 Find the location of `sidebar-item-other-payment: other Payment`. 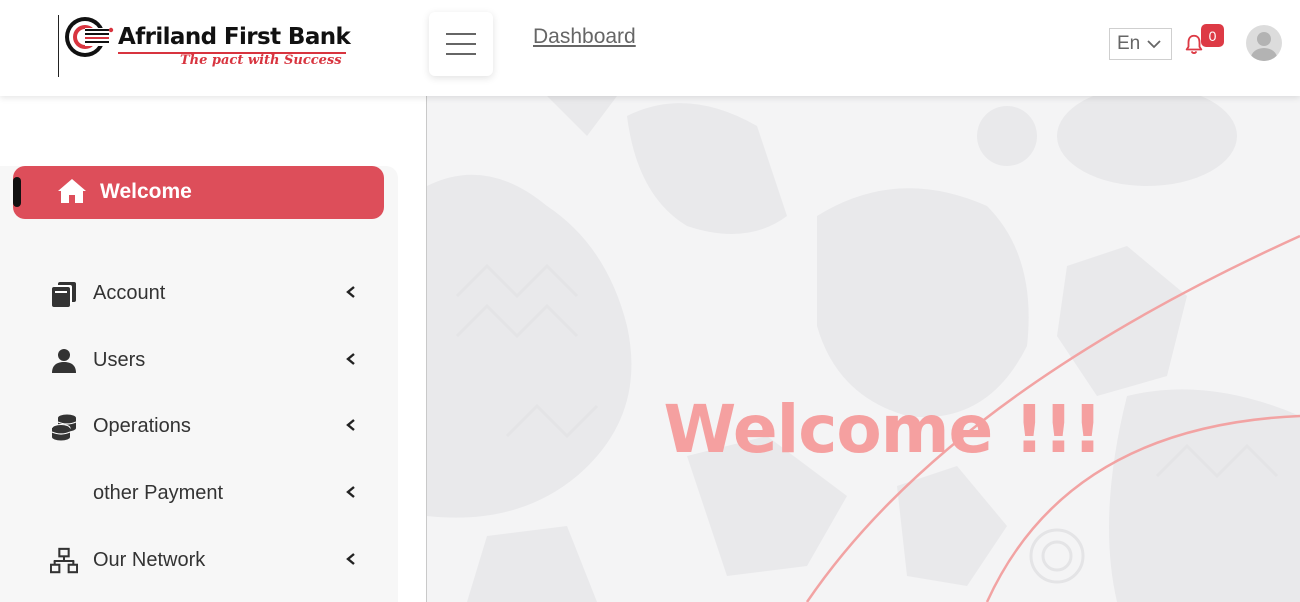

sidebar-item-other-payment: other Payment is located at coordinates (199, 493).